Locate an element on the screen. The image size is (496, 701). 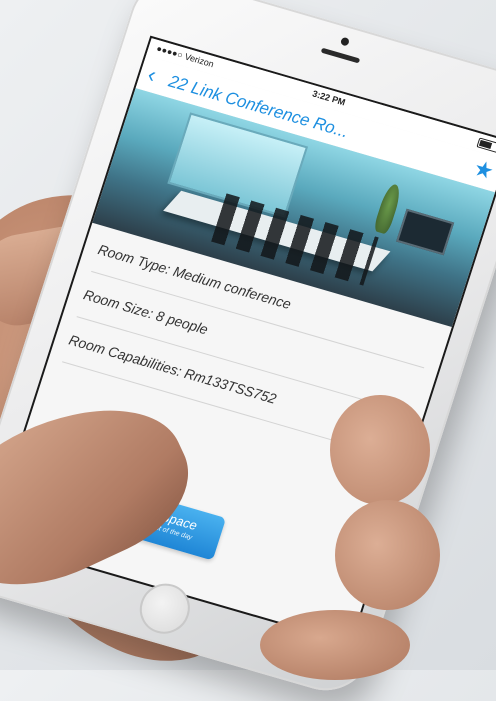
chevron-left-icon: ‹ is located at coordinates (152, 74).